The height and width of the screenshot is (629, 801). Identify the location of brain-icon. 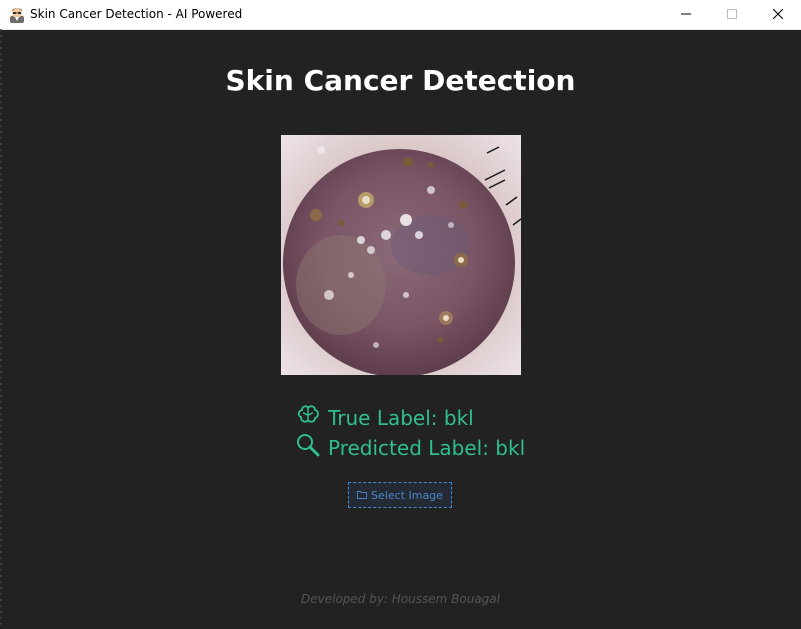
(308, 417).